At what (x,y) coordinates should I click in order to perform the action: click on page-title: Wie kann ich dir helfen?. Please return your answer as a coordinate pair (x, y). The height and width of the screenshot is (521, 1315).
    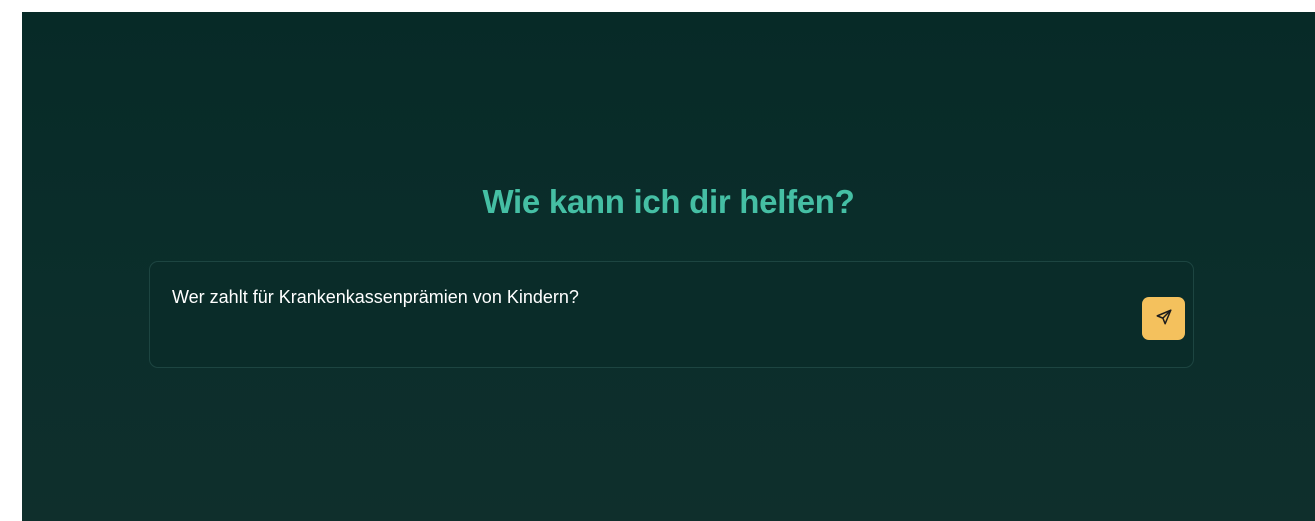
    Looking at the image, I should click on (668, 201).